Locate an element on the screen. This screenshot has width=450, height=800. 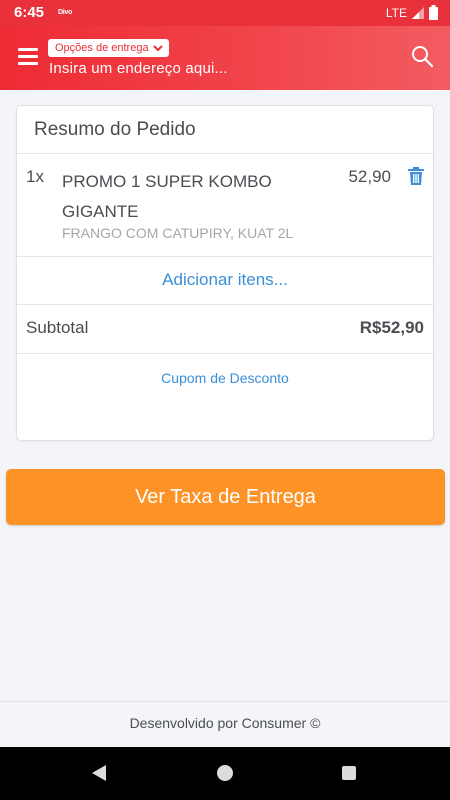
subtotal-value: R$52,90 is located at coordinates (391, 327).